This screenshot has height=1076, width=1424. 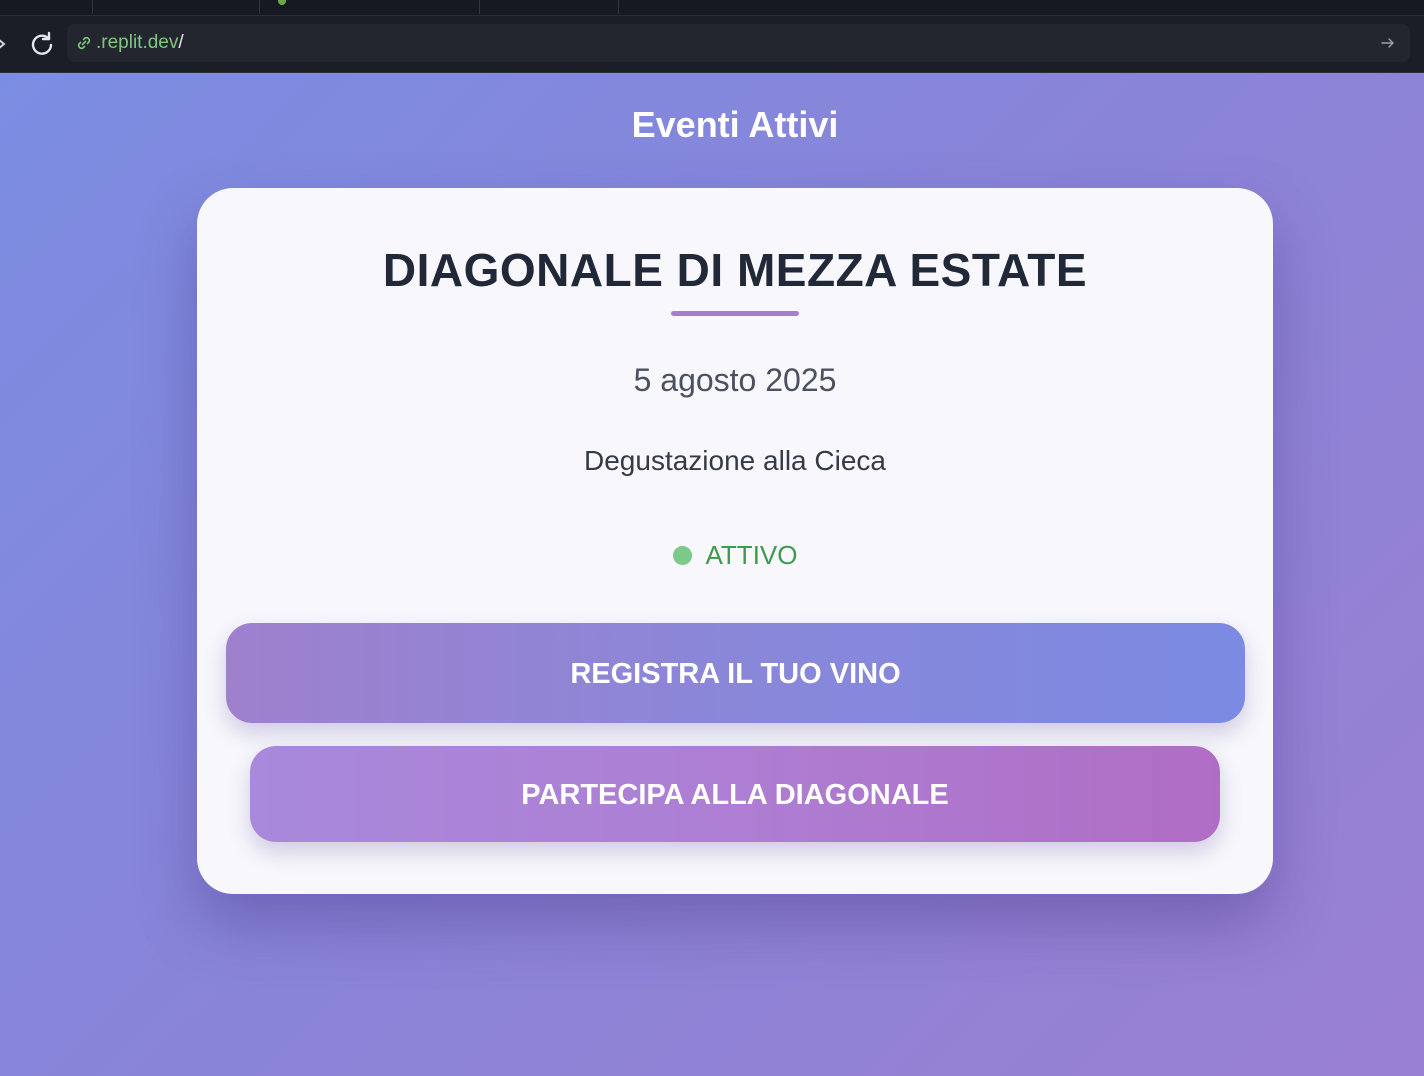 What do you see at coordinates (6, 44) in the screenshot?
I see `forward-arrow-icon` at bounding box center [6, 44].